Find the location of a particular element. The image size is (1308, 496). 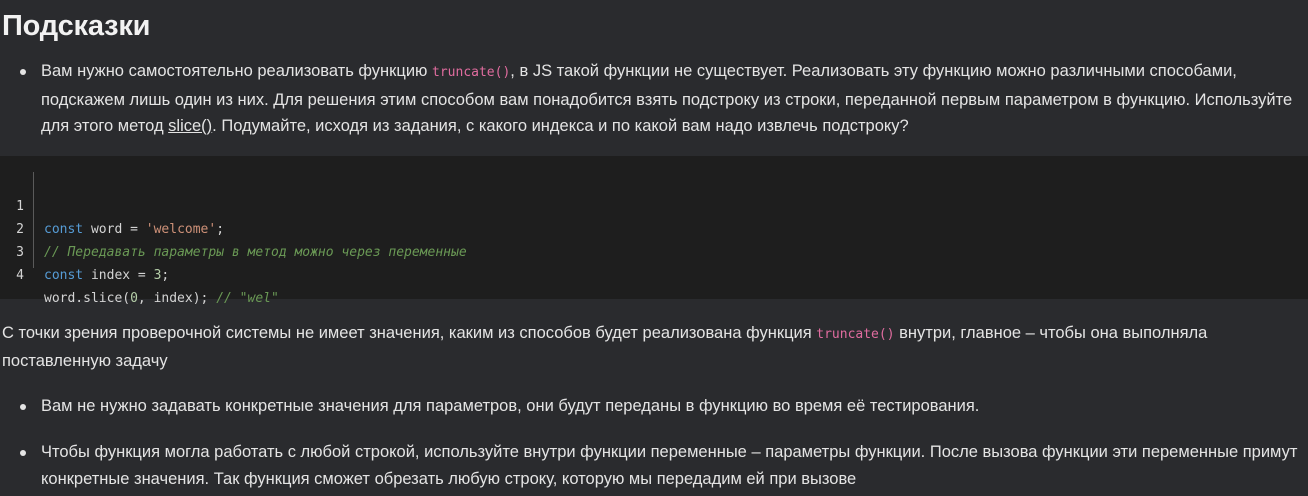

line-number: 4 is located at coordinates (20, 275).